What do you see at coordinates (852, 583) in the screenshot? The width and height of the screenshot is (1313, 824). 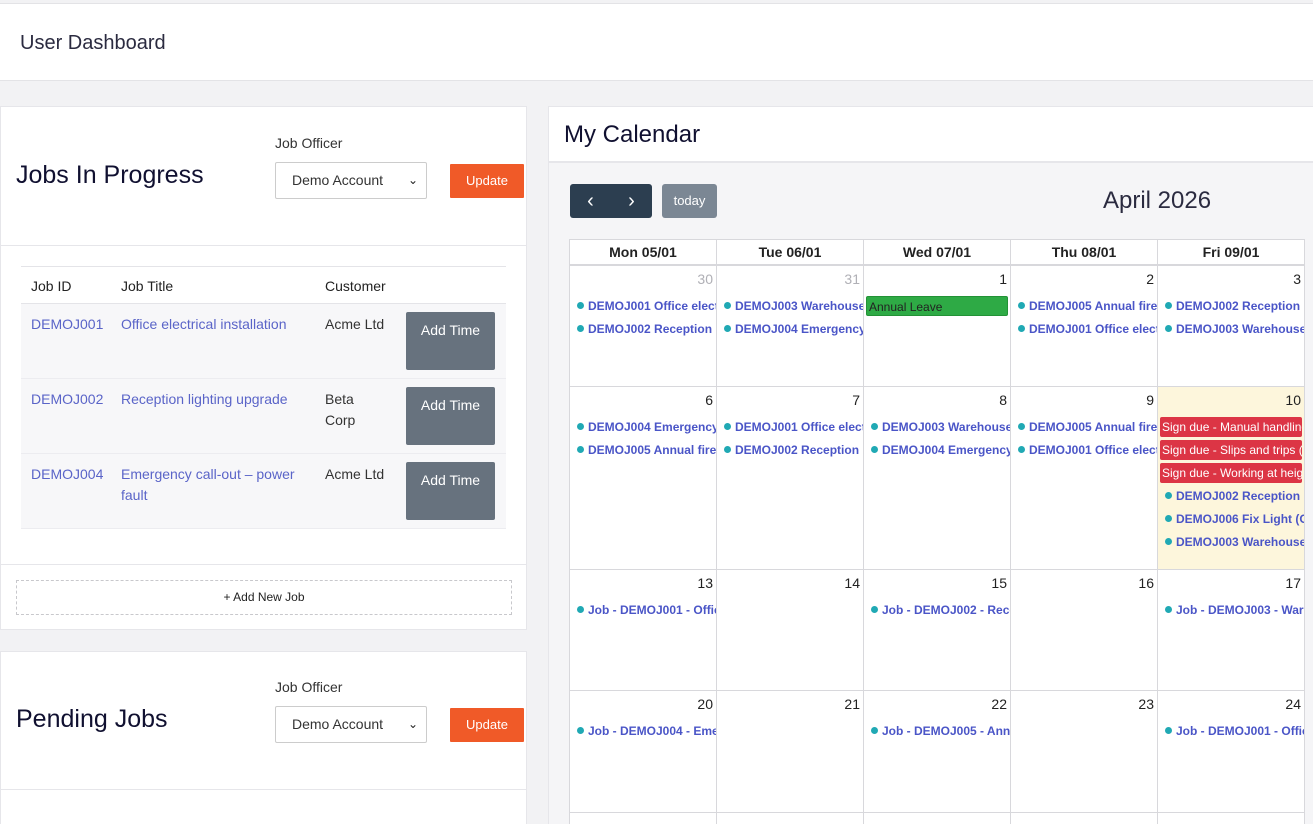 I see `calendar-day-number: 14` at bounding box center [852, 583].